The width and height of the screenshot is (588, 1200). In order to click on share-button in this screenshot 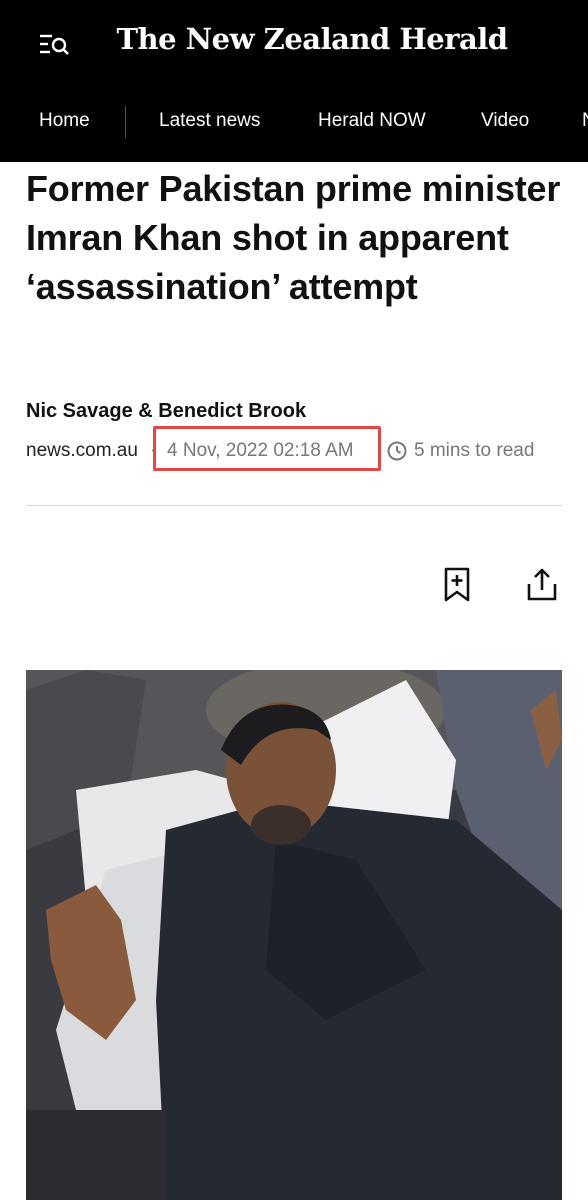, I will do `click(542, 585)`.